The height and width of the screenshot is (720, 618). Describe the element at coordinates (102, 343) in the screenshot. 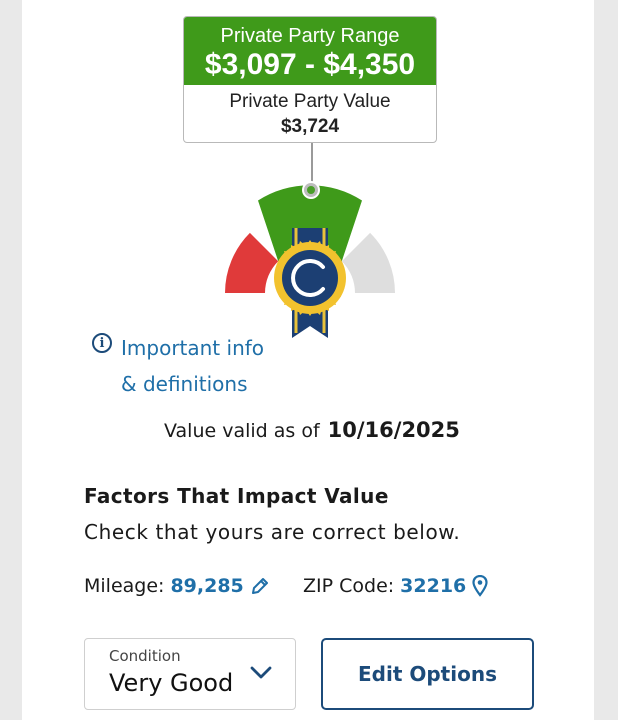

I see `info-icon: i` at that location.